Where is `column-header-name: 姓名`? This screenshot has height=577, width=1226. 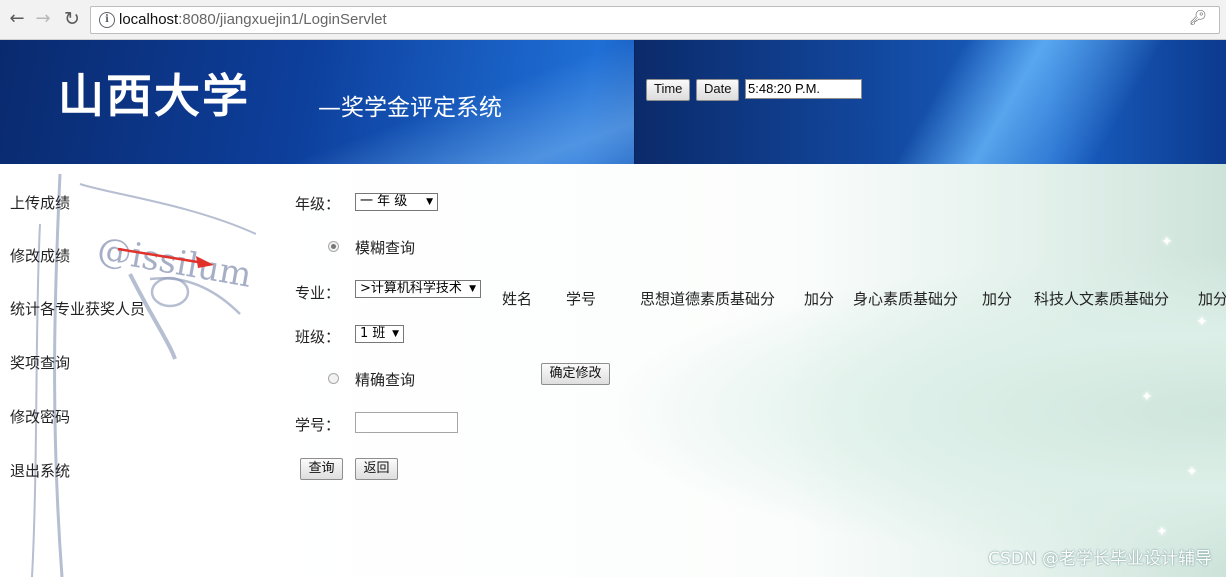 column-header-name: 姓名 is located at coordinates (517, 299).